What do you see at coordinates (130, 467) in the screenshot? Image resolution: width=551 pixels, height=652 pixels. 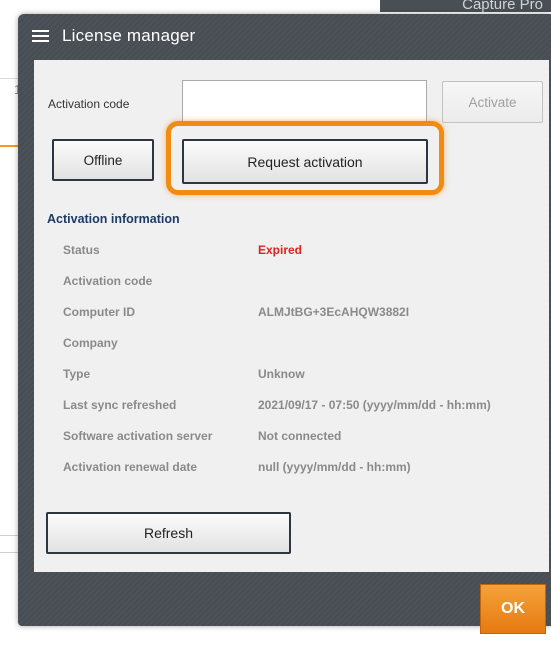 I see `info-key: Activation renewal date` at bounding box center [130, 467].